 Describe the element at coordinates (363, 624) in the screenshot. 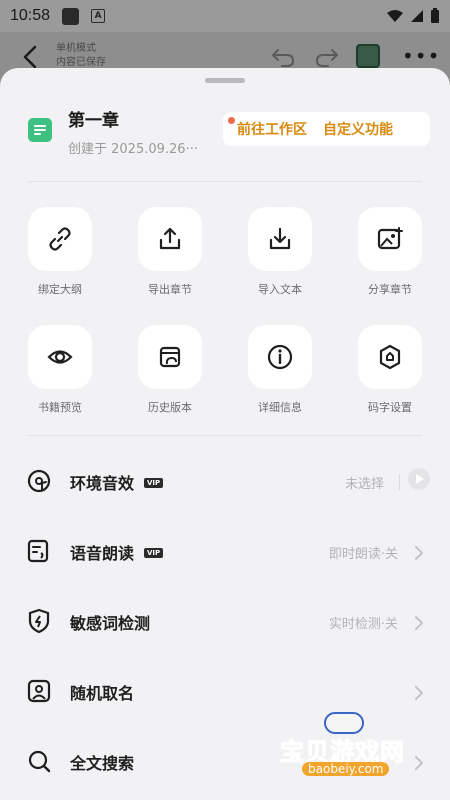

I see `row-value: 实时检测·关` at that location.